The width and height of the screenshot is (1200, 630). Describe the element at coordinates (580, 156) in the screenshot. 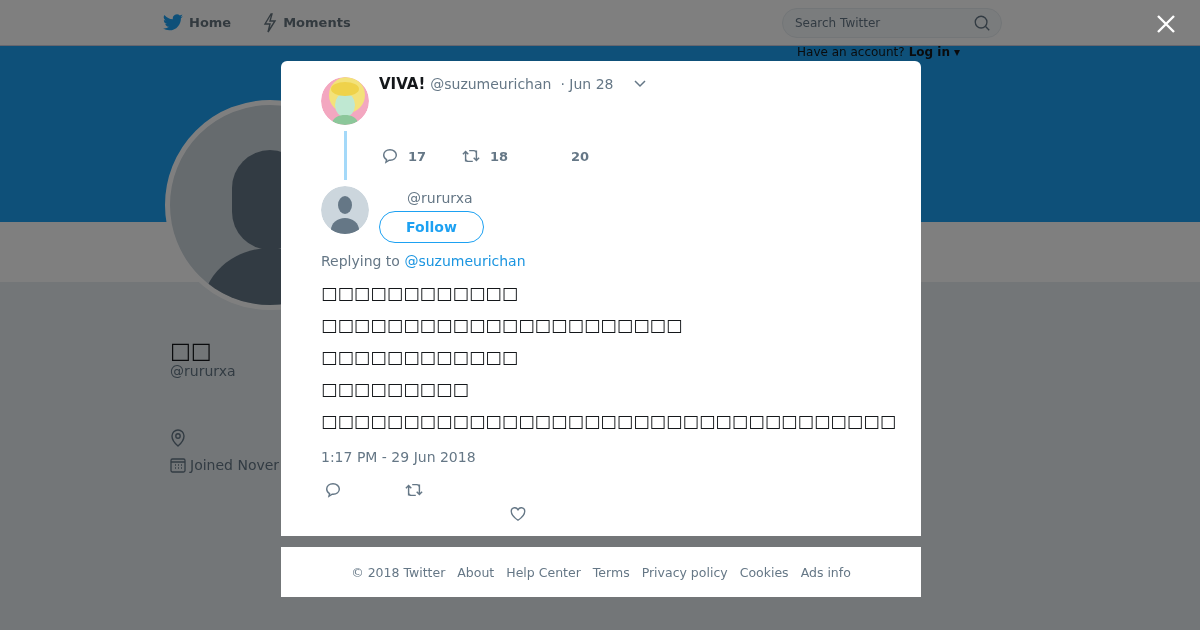

I see `like-count: 20` at that location.